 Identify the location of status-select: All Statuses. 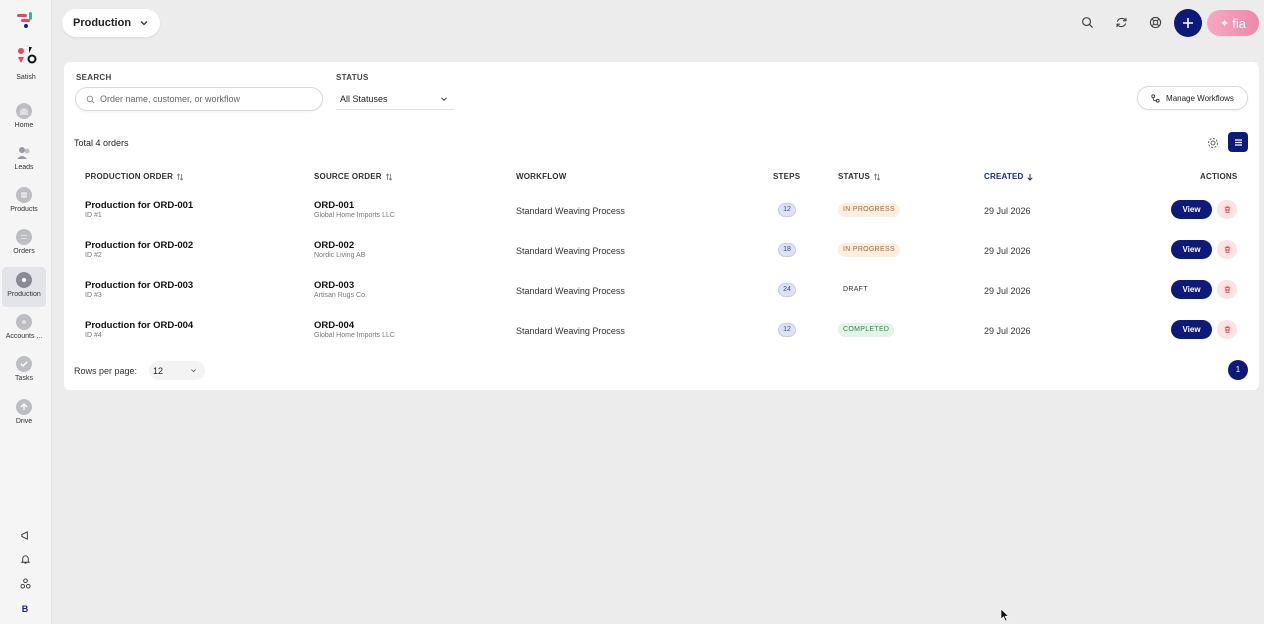
(395, 99).